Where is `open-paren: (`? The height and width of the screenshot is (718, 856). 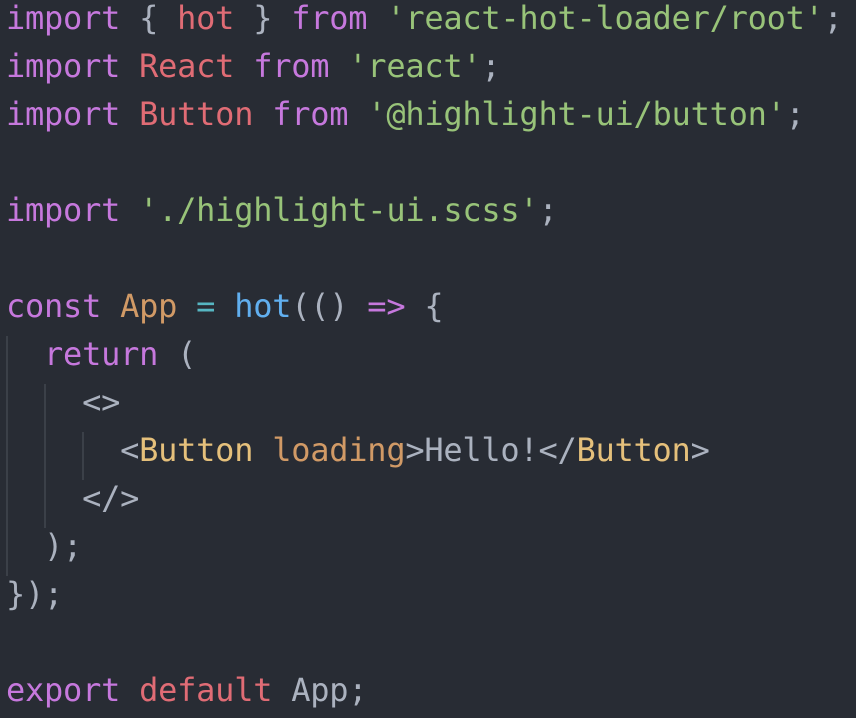 open-paren: ( is located at coordinates (177, 354).